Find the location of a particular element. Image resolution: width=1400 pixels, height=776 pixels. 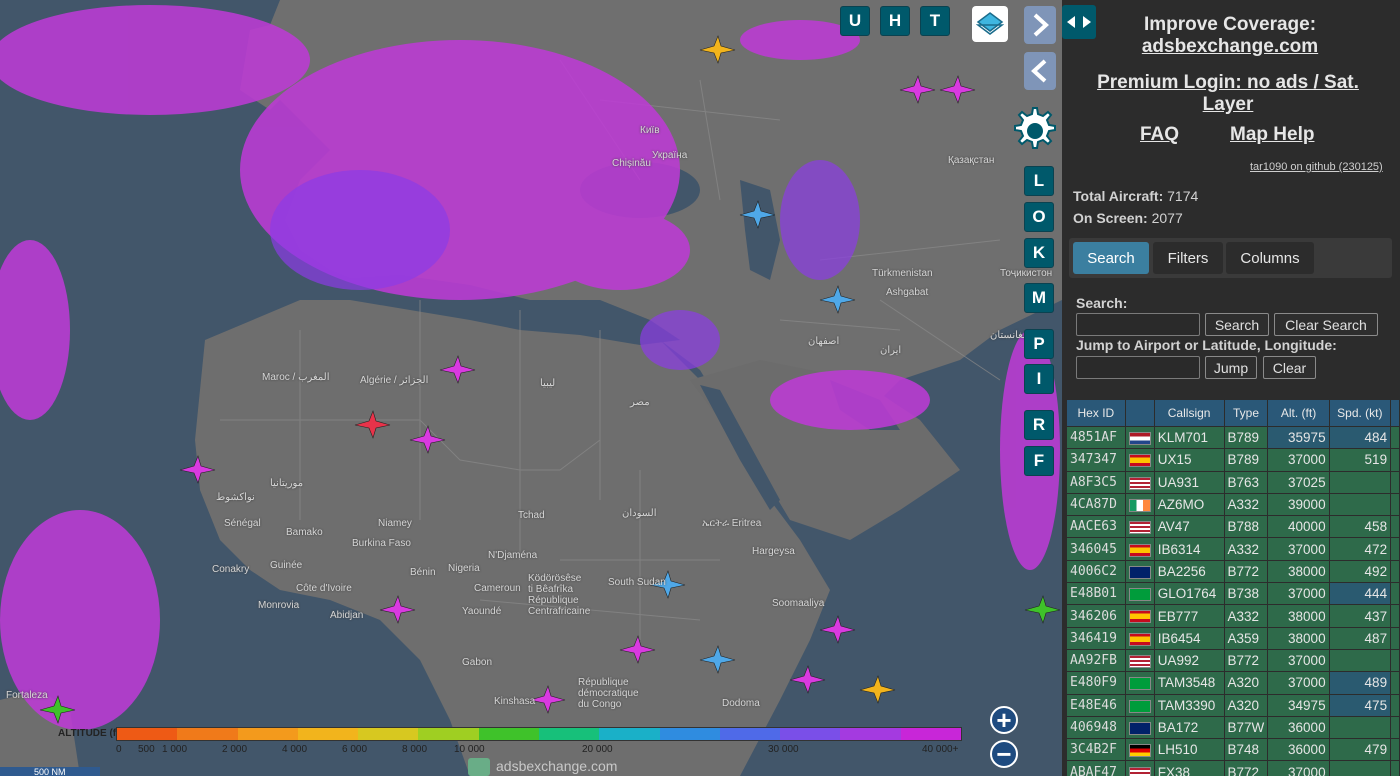

map-label-conakry: Conakry is located at coordinates (231, 569).